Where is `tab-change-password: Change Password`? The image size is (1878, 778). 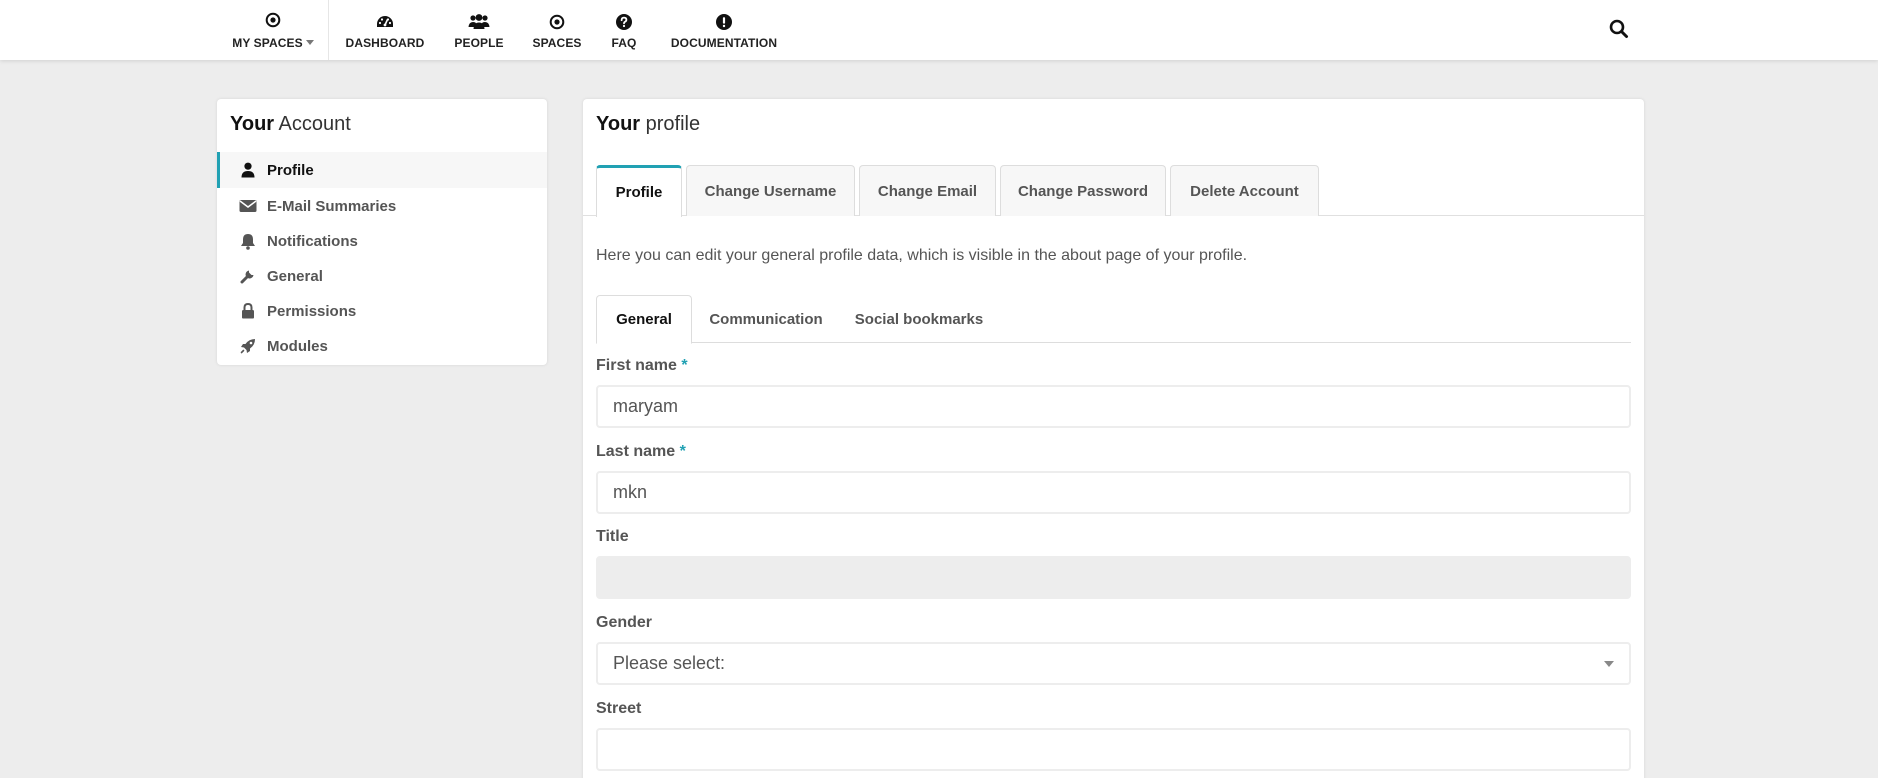 tab-change-password: Change Password is located at coordinates (1083, 190).